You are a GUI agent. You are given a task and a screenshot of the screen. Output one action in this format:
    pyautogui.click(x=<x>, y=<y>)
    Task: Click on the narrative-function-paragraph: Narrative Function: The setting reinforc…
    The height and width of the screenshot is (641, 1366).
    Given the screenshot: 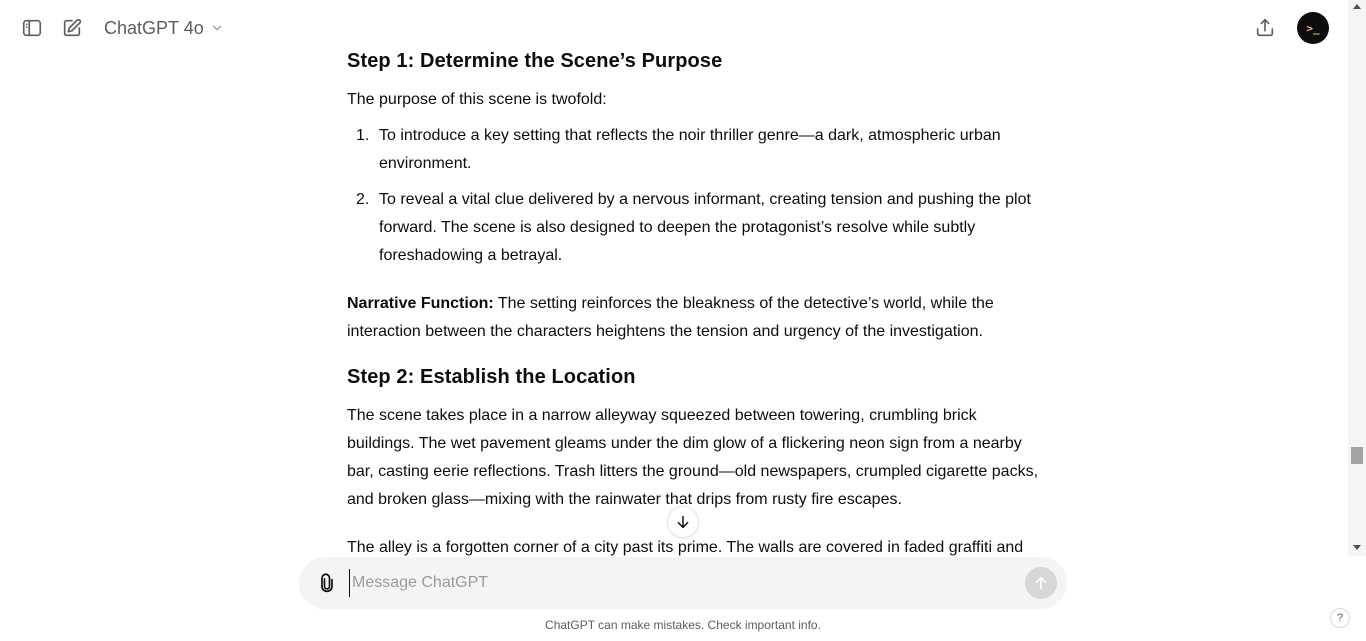 What is the action you would take?
    pyautogui.click(x=697, y=318)
    